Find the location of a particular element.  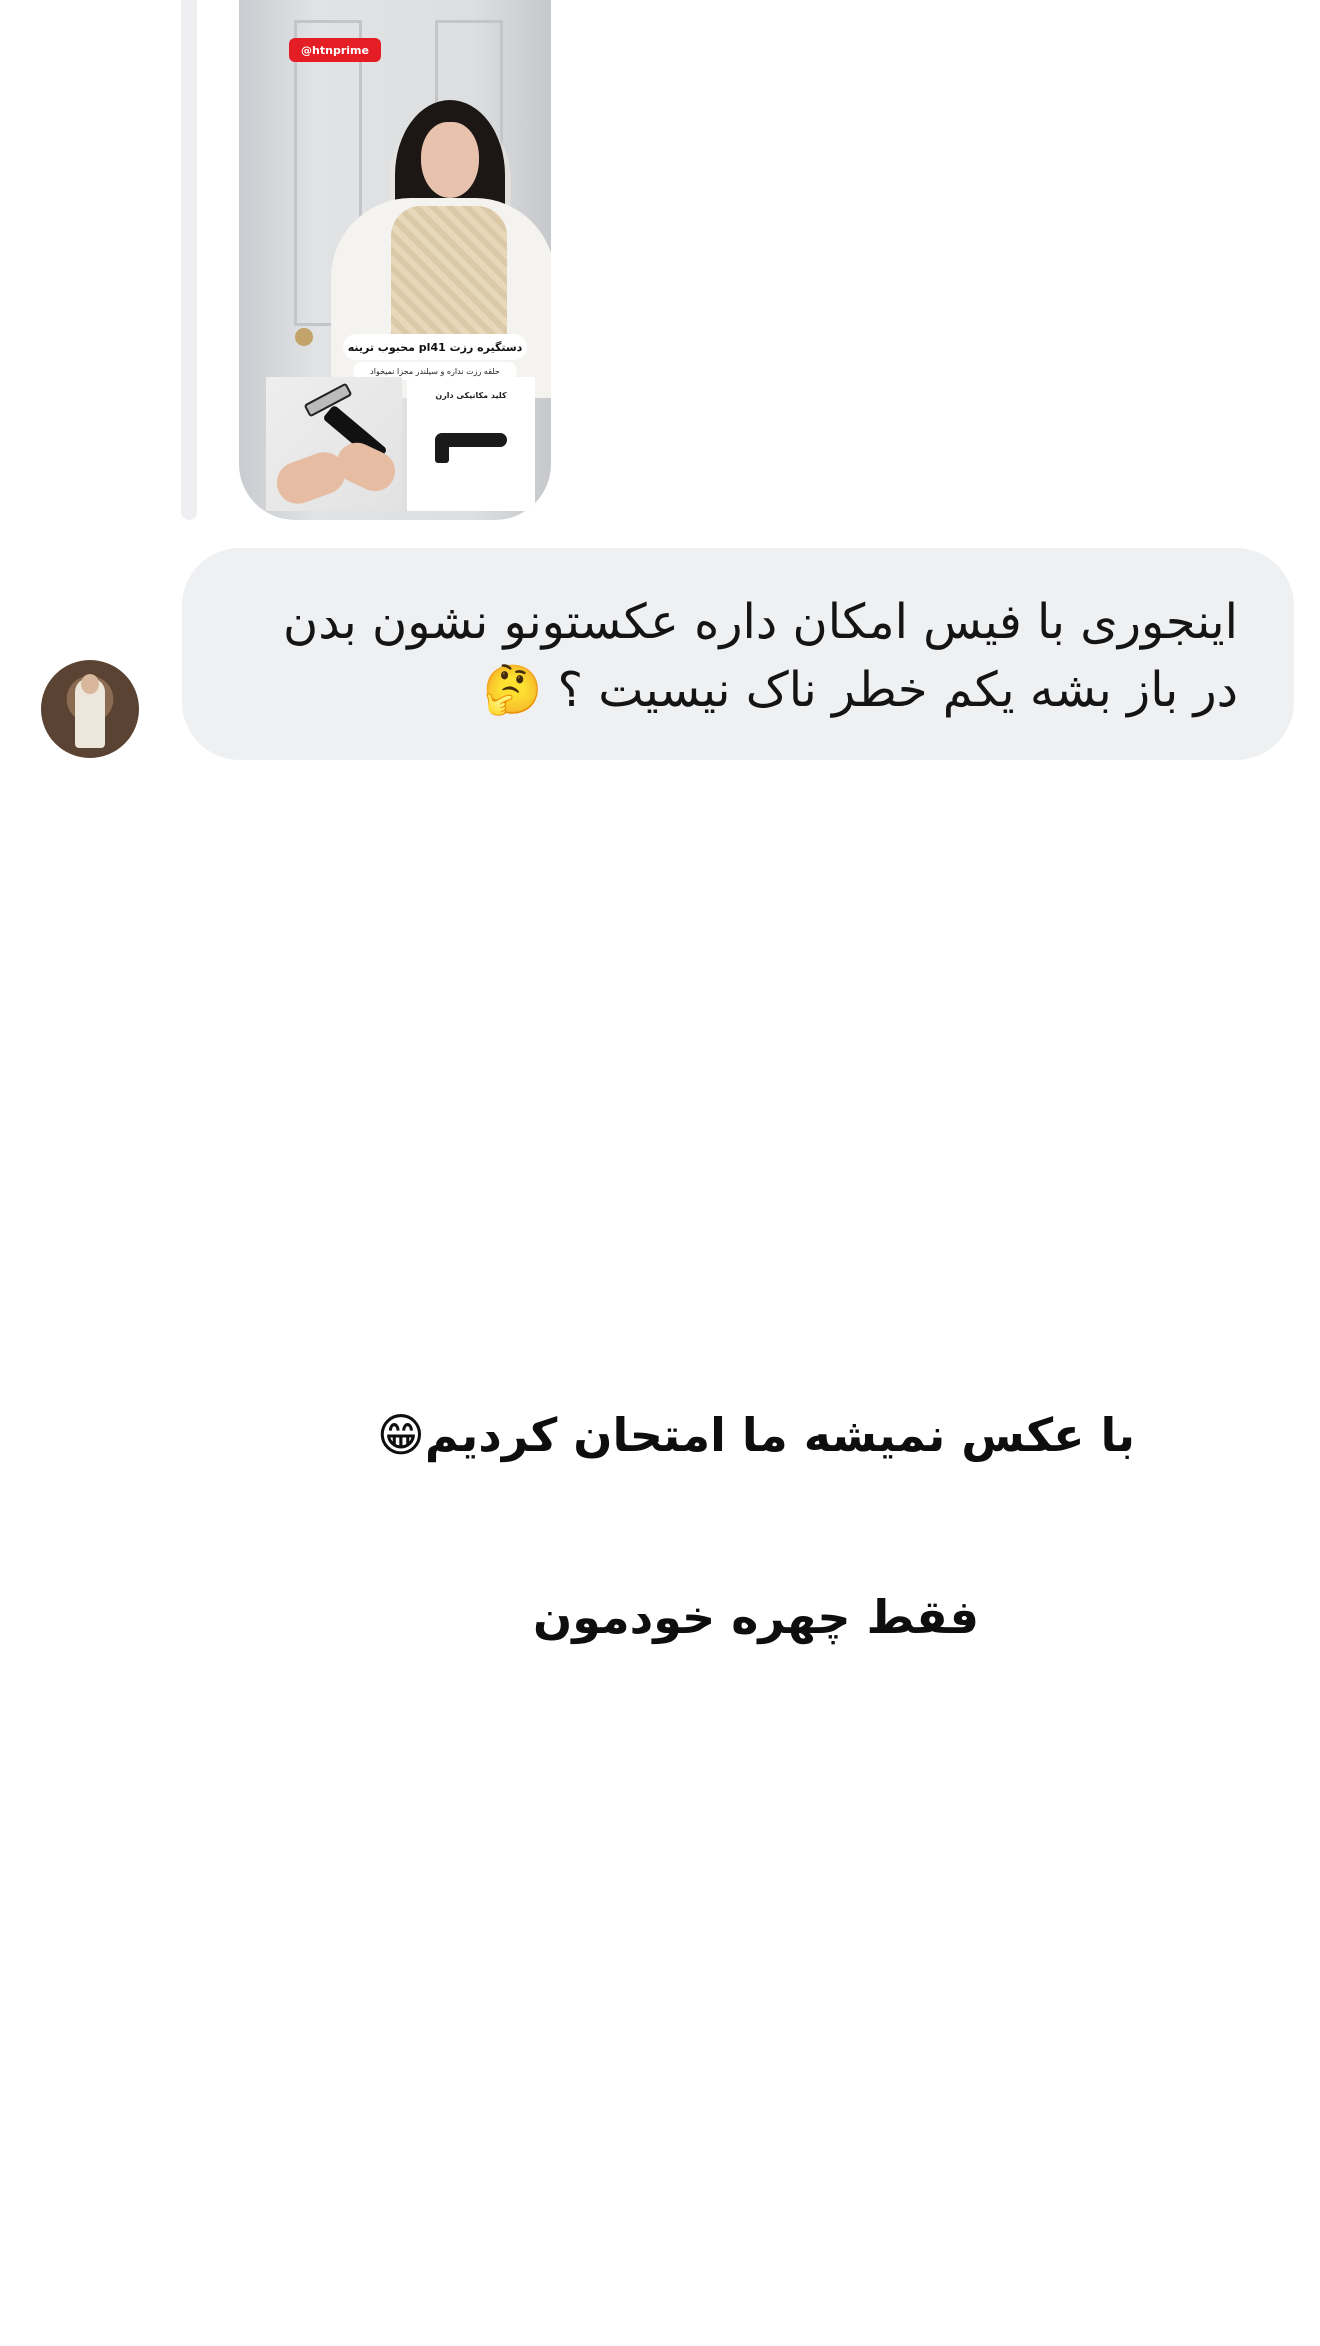

reply-thread-line is located at coordinates (189, 260).